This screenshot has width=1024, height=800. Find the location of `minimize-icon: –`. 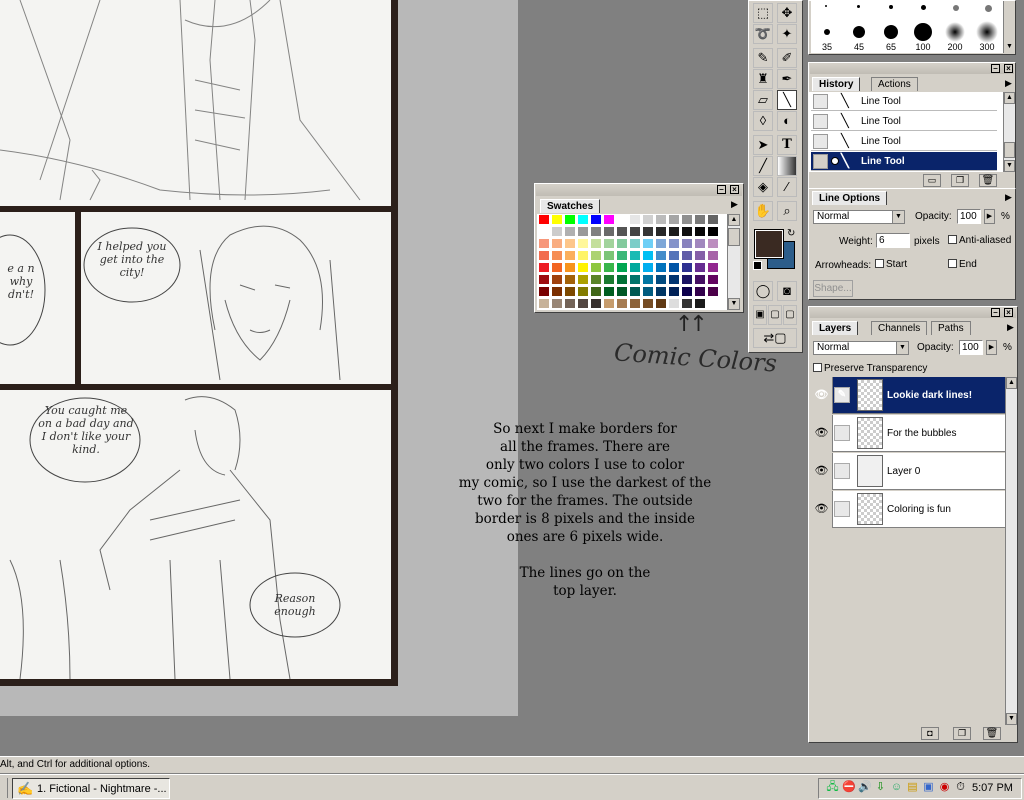

minimize-icon: – is located at coordinates (995, 68).